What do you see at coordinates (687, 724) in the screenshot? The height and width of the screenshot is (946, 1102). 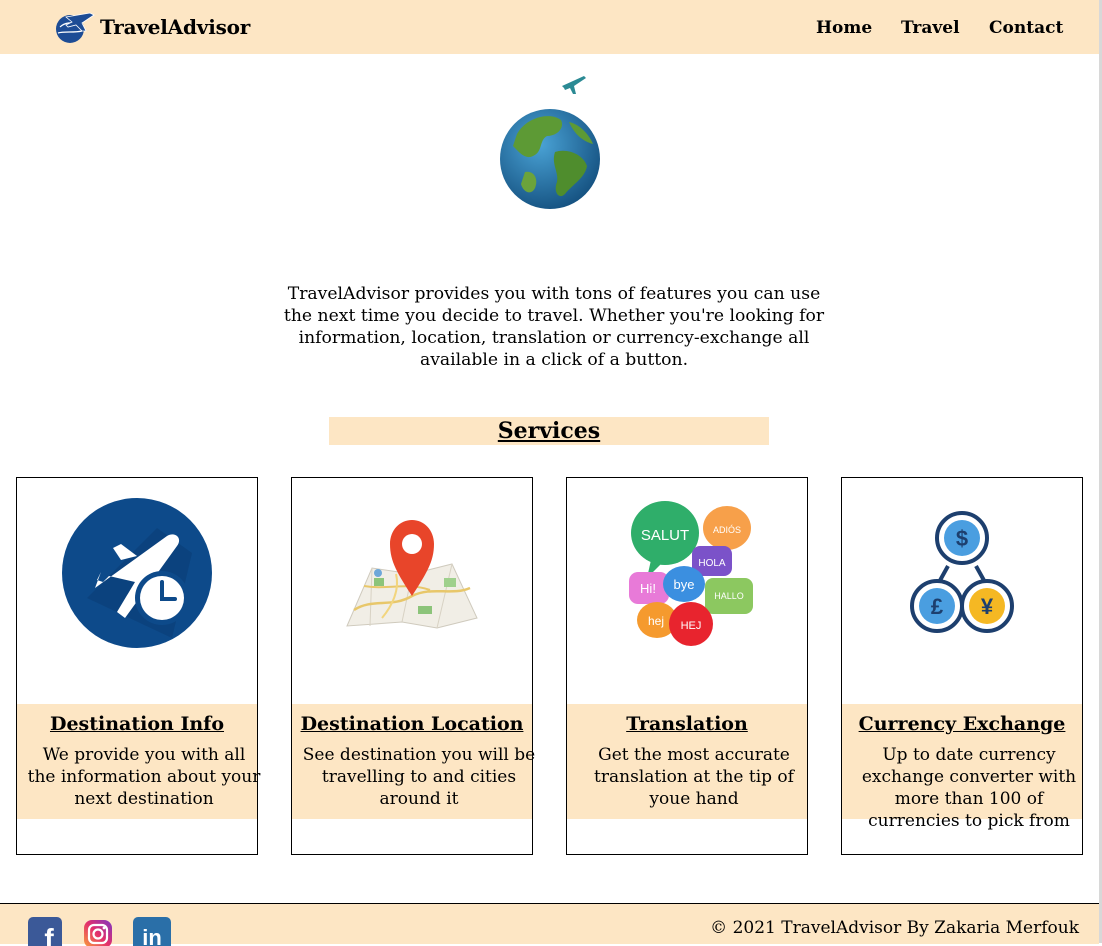 I see `card-title: Translation` at bounding box center [687, 724].